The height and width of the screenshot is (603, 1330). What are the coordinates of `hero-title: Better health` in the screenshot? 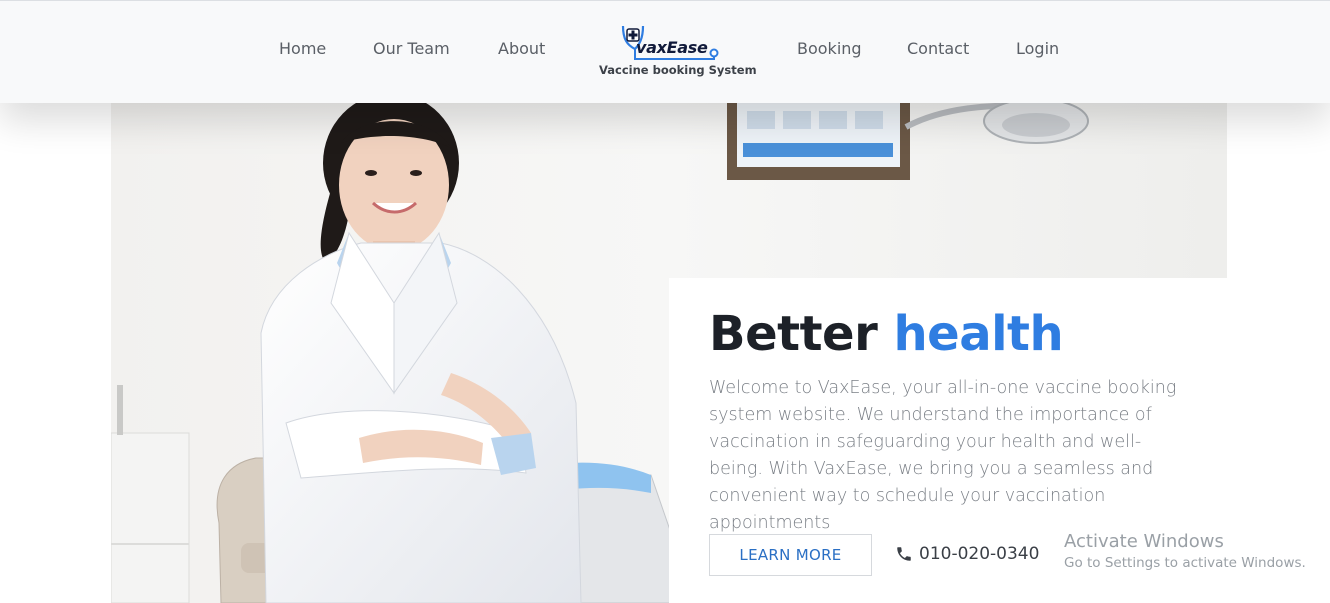 It's located at (886, 334).